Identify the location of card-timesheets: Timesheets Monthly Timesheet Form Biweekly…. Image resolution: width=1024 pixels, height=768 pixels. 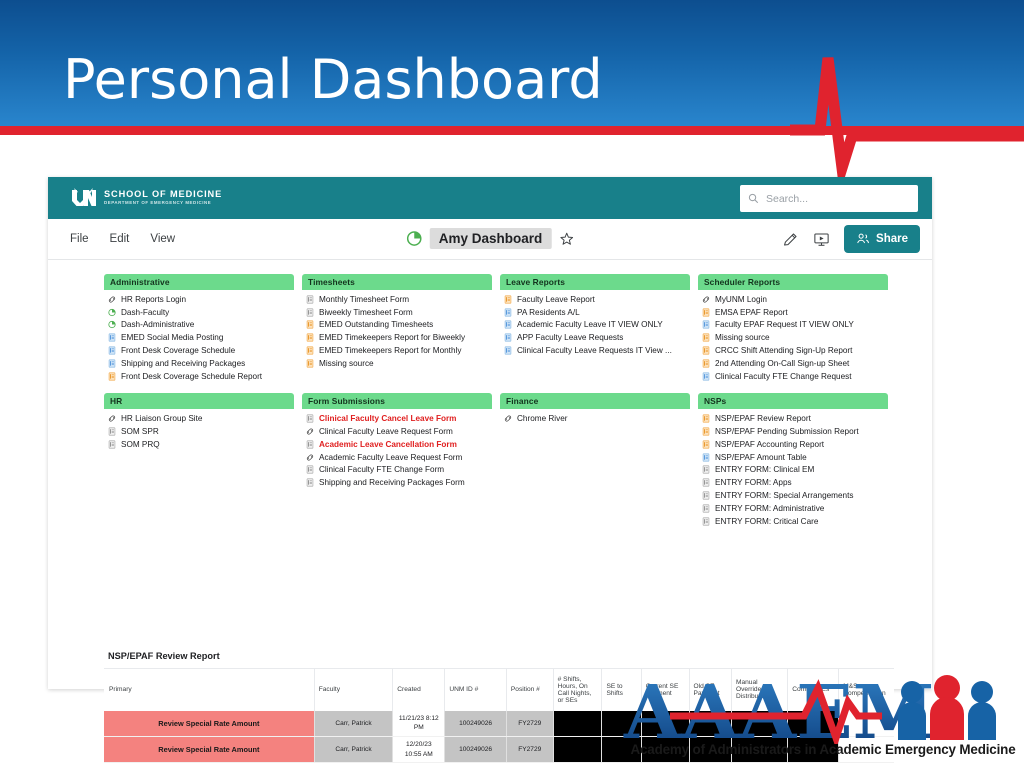
(397, 329).